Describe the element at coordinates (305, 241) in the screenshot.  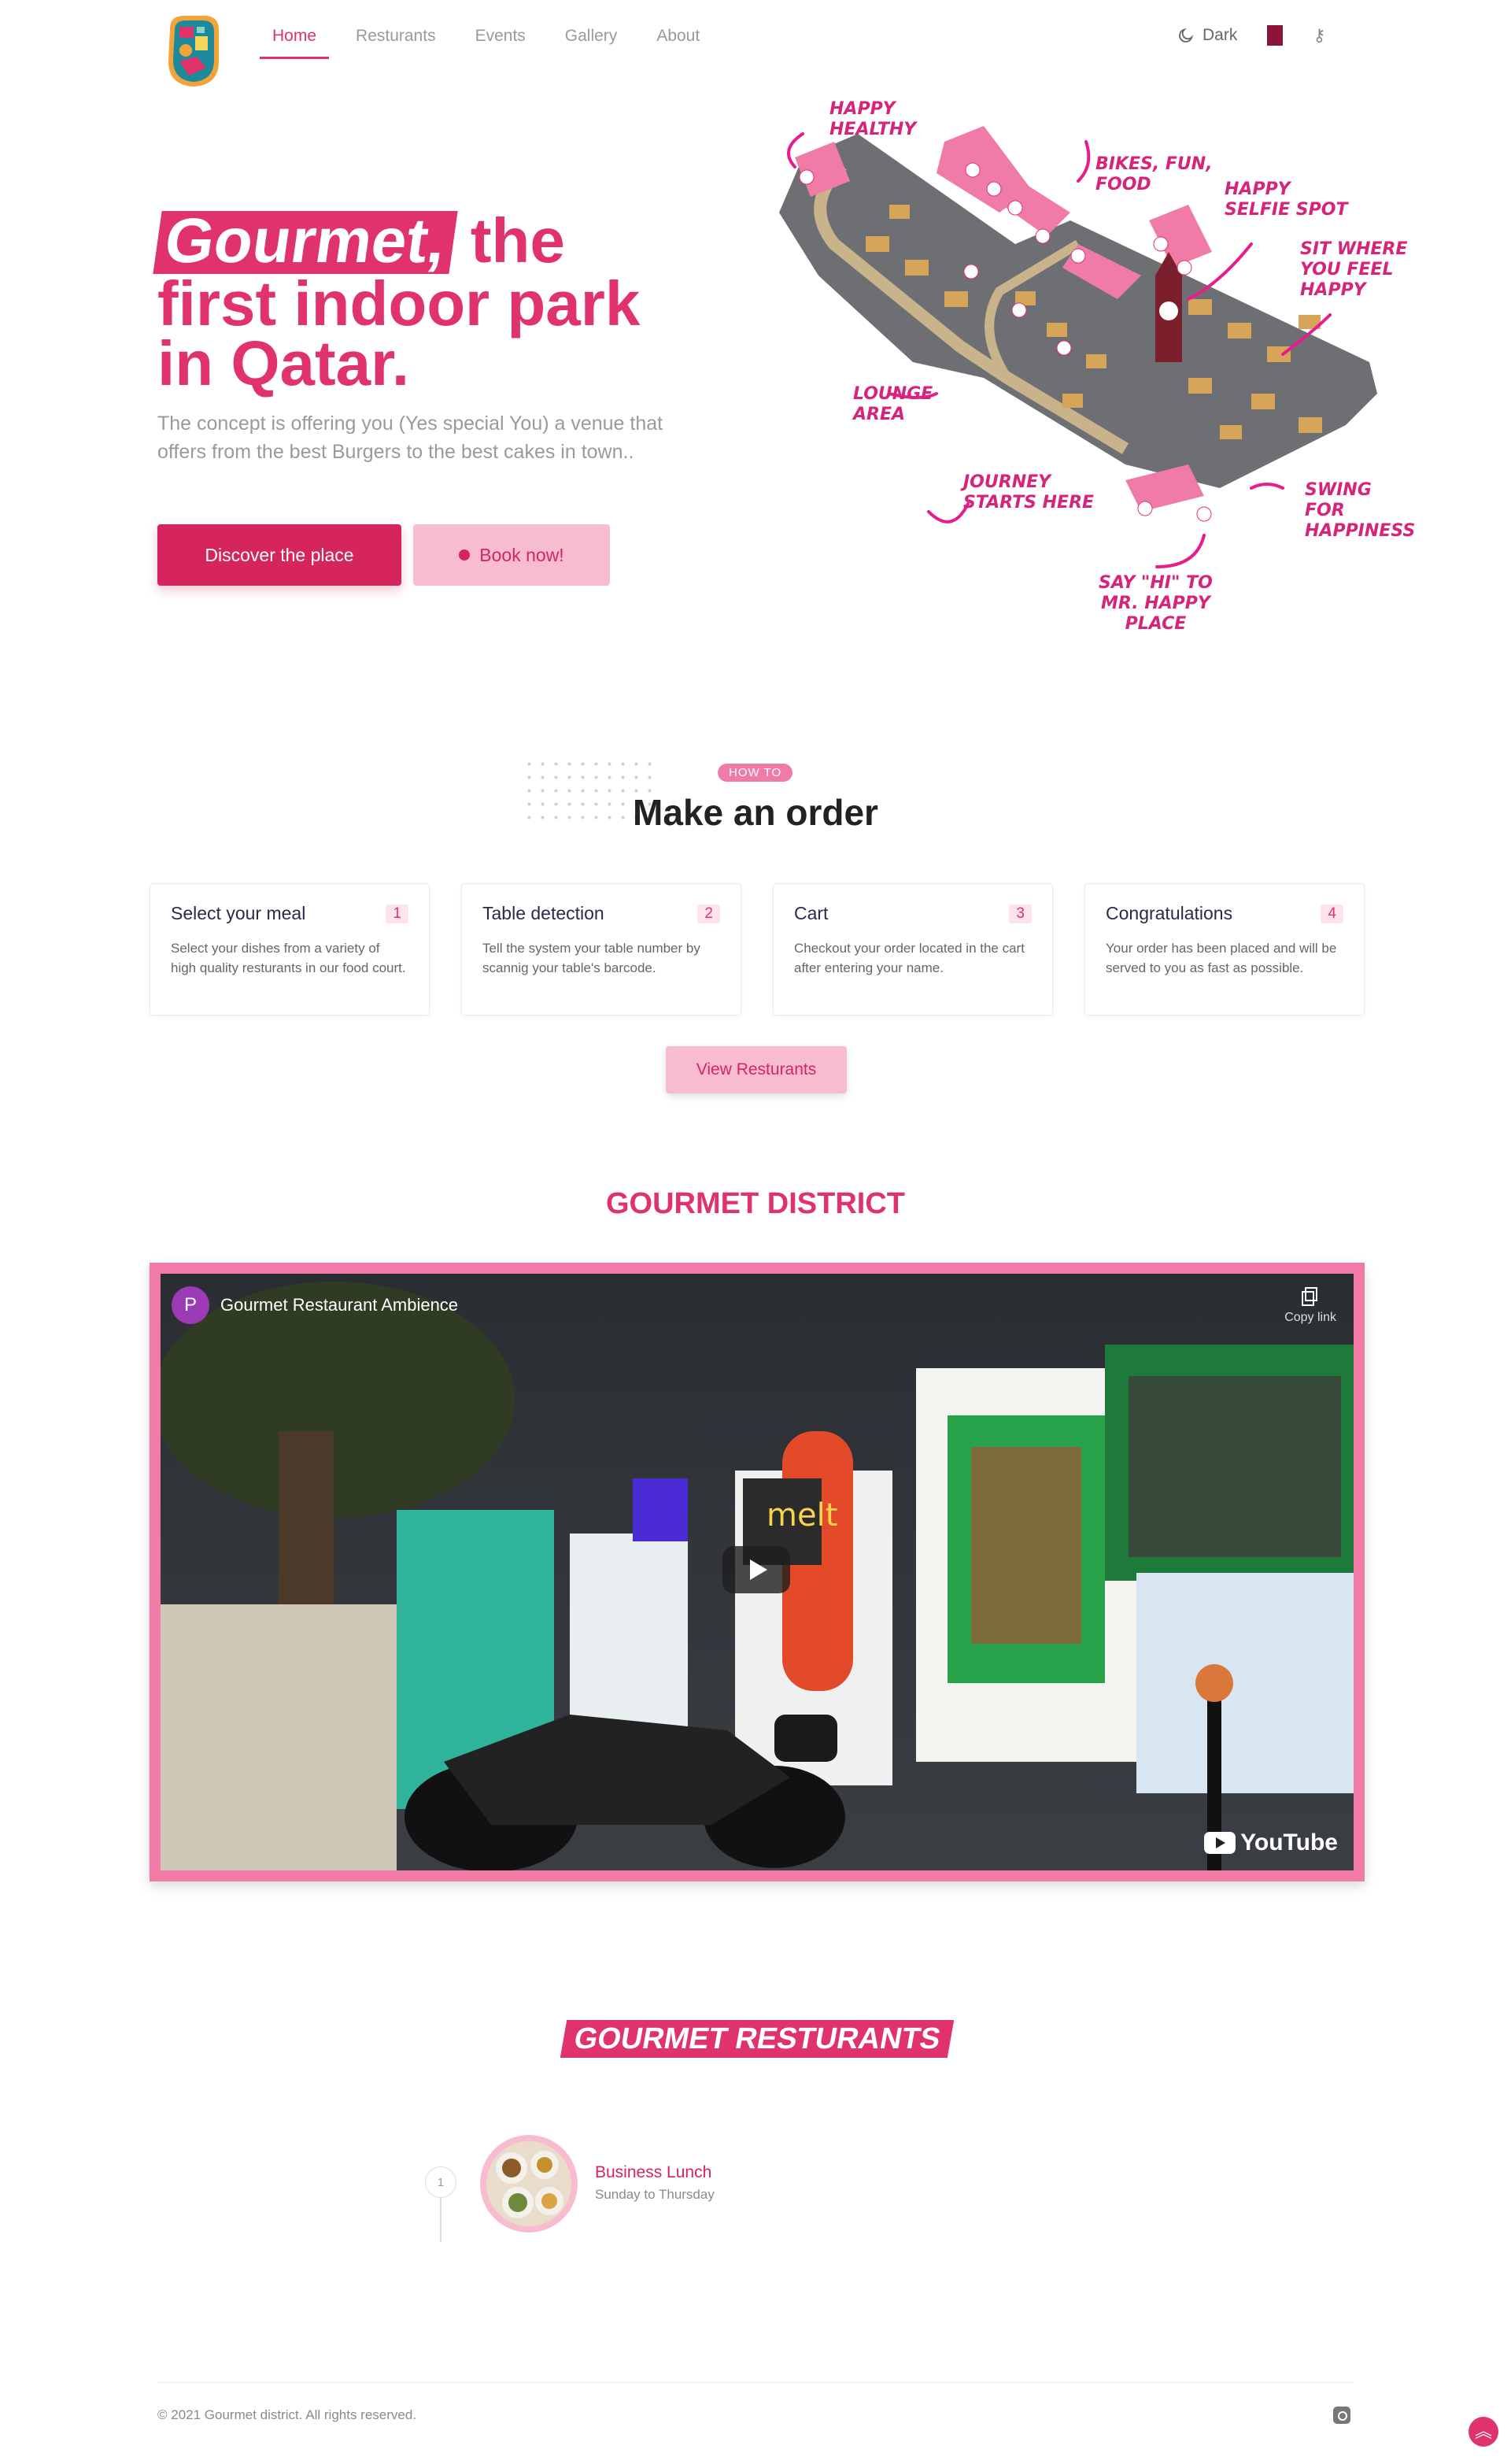
I see `hero-title-highlight: Gourmet,` at that location.